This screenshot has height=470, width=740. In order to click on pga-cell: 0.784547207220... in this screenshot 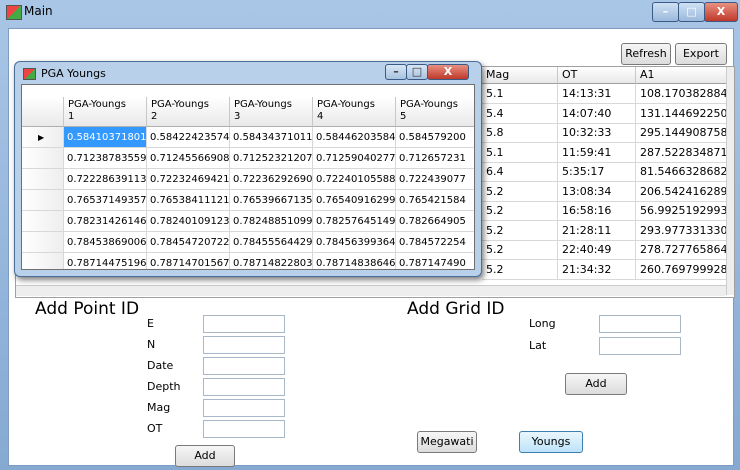, I will do `click(188, 242)`.